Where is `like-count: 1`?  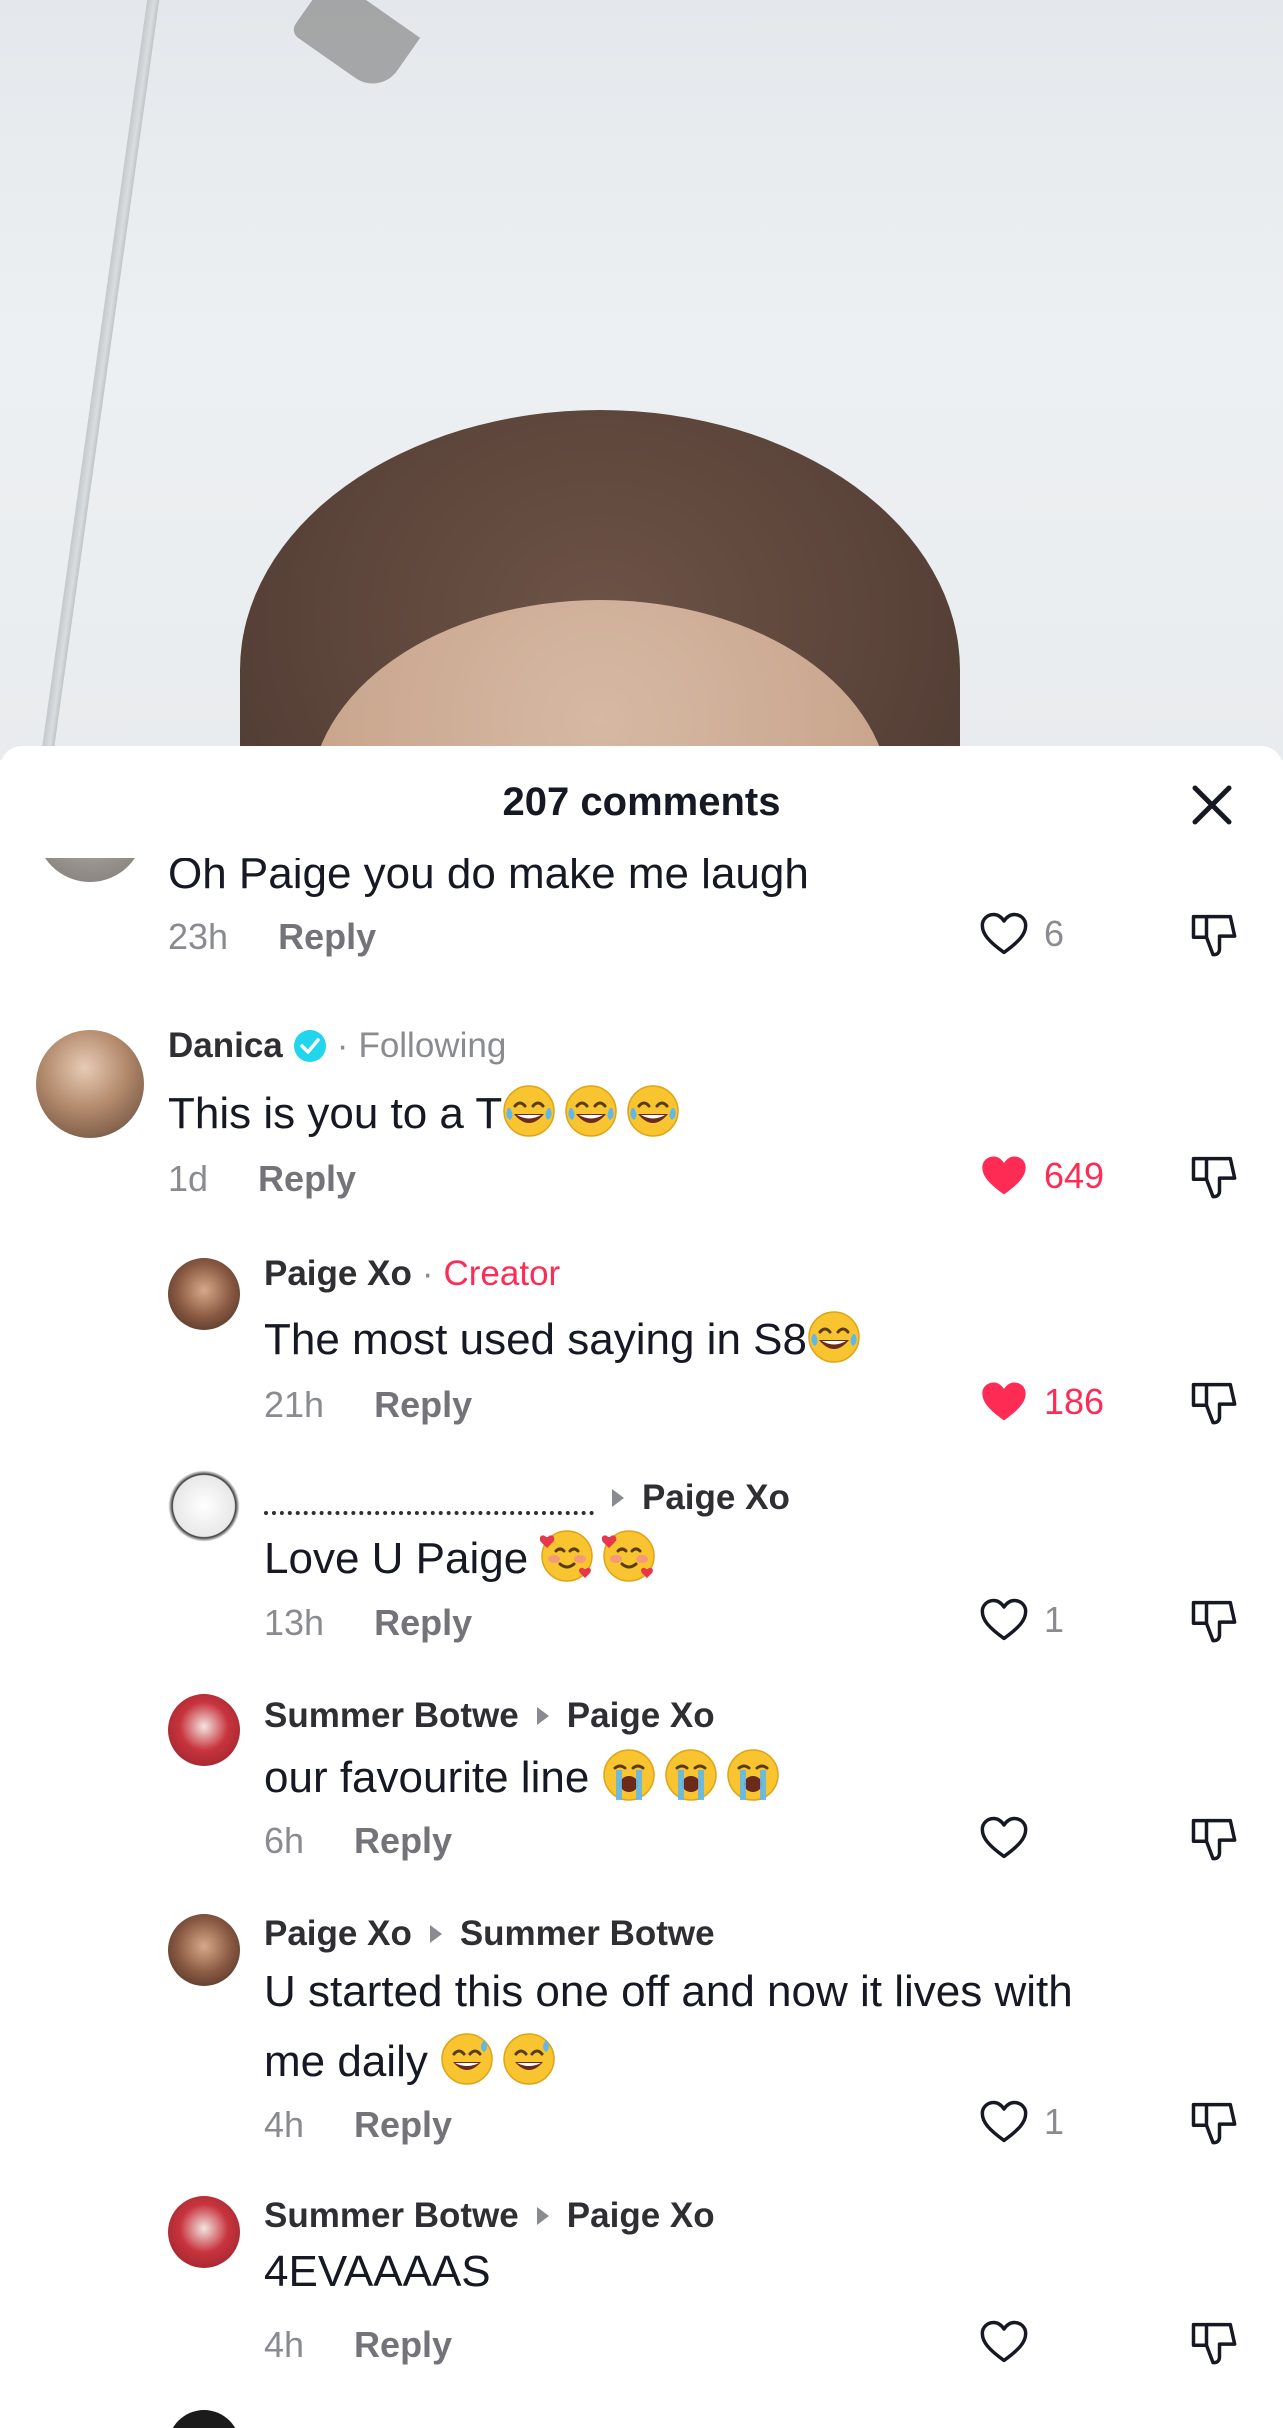 like-count: 1 is located at coordinates (1054, 1619).